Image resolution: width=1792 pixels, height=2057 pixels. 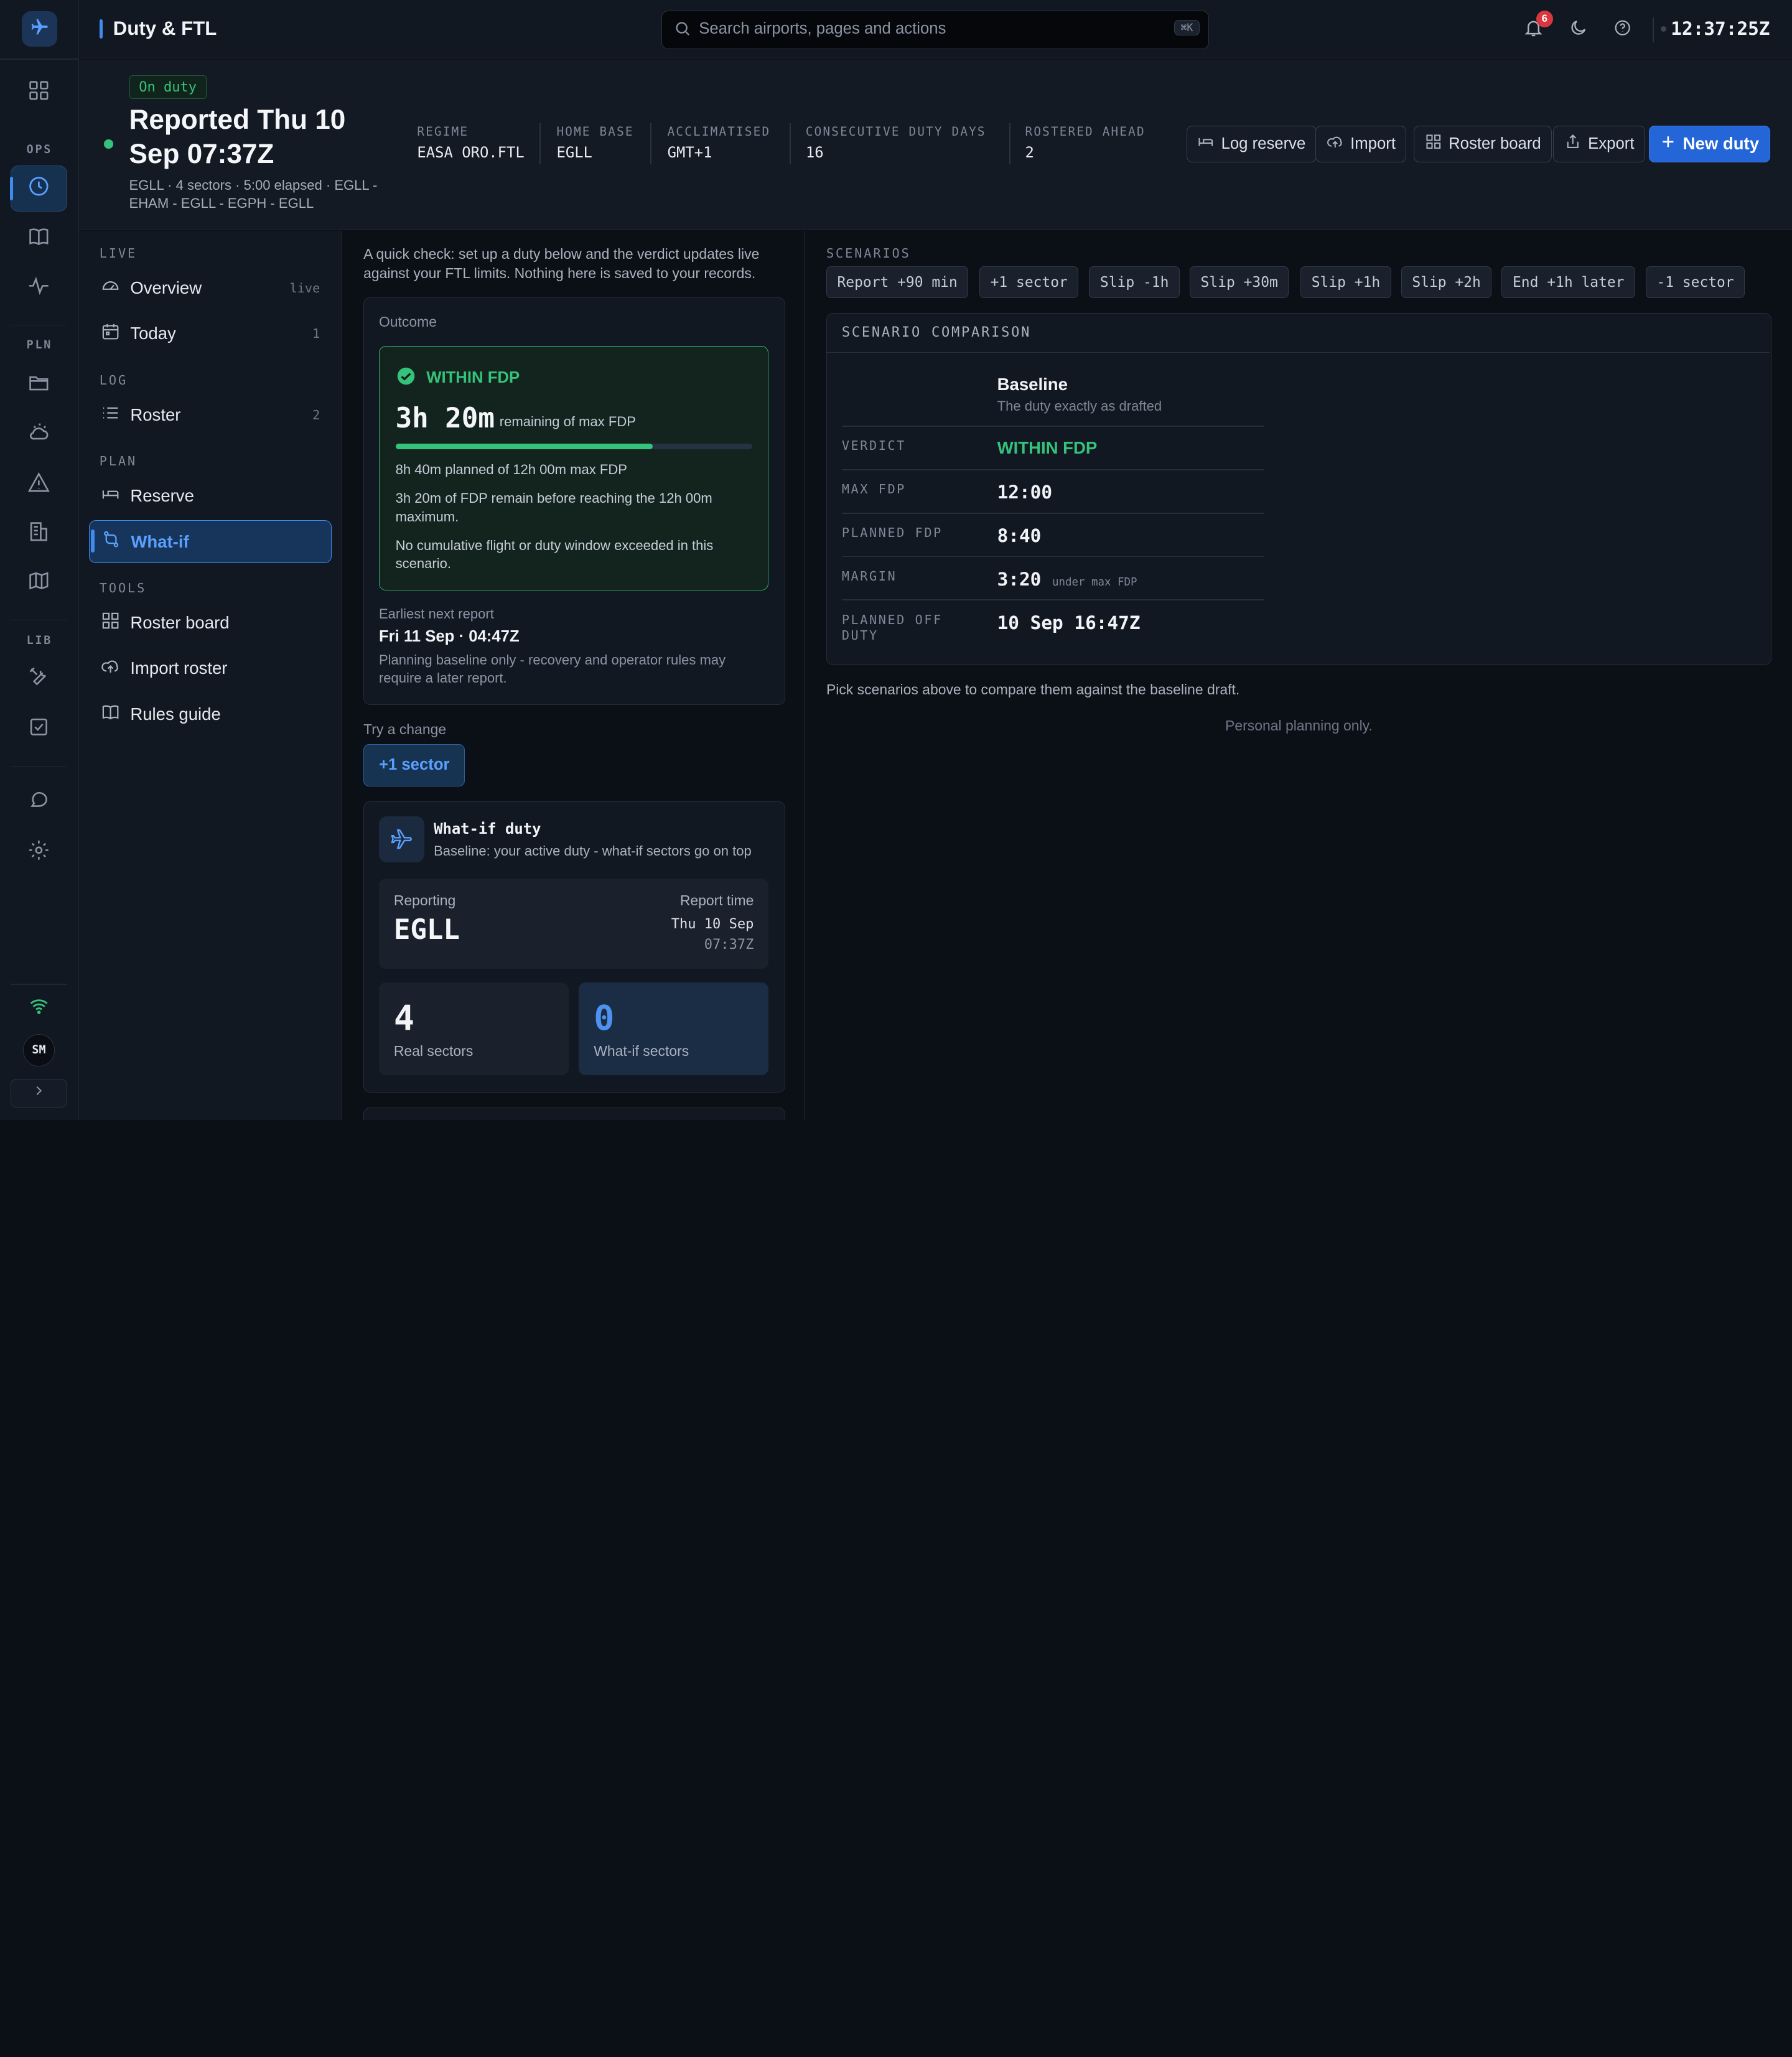 What do you see at coordinates (712, 924) in the screenshot?
I see `report-time-date: Thu 10 Sep` at bounding box center [712, 924].